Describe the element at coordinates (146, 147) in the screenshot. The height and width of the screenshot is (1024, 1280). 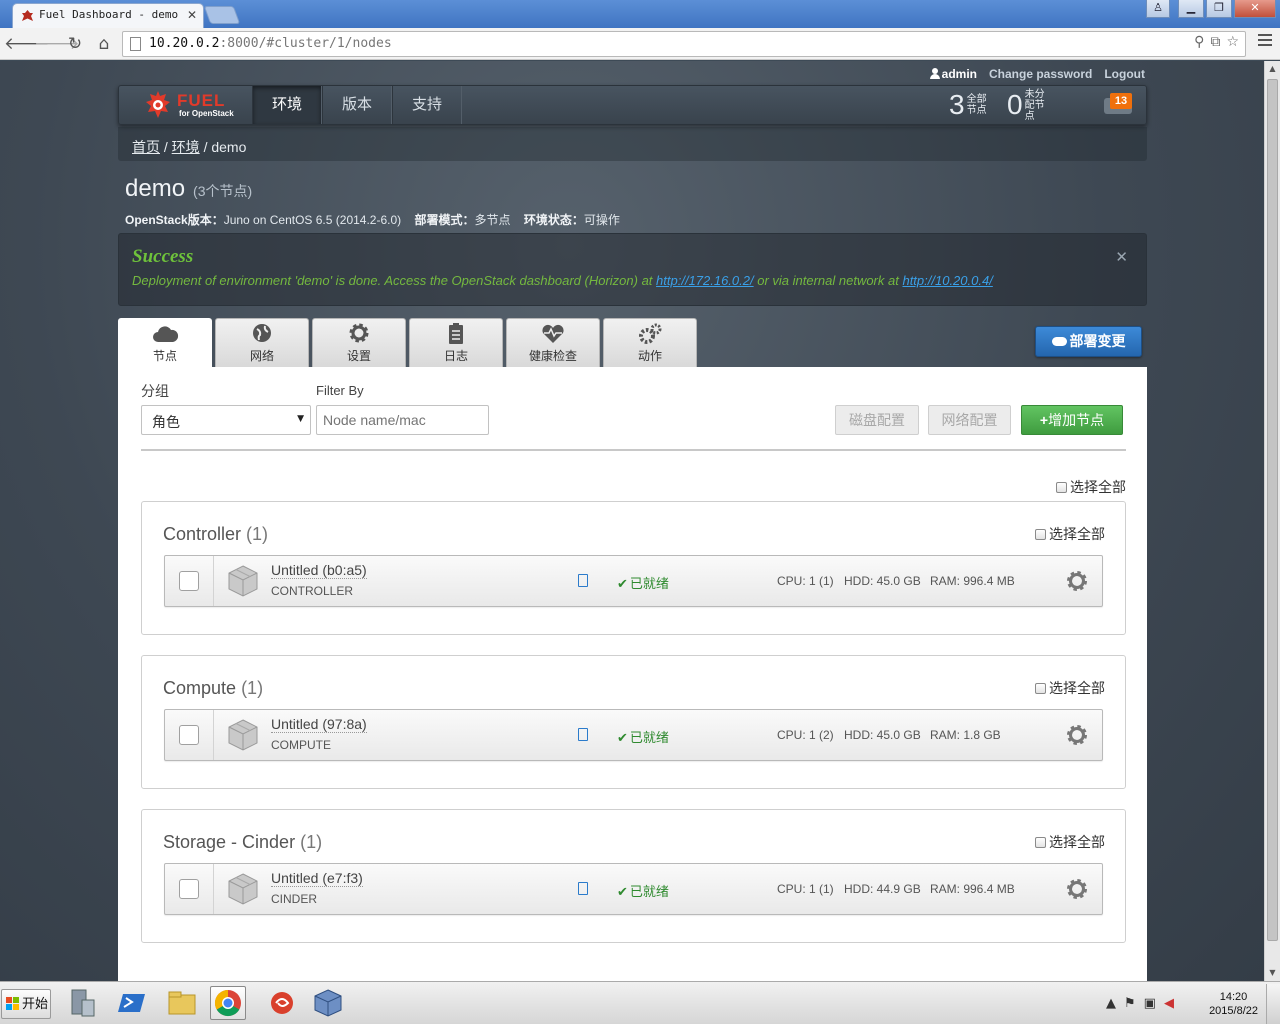
I see `breadcrumb-home: 首页` at that location.